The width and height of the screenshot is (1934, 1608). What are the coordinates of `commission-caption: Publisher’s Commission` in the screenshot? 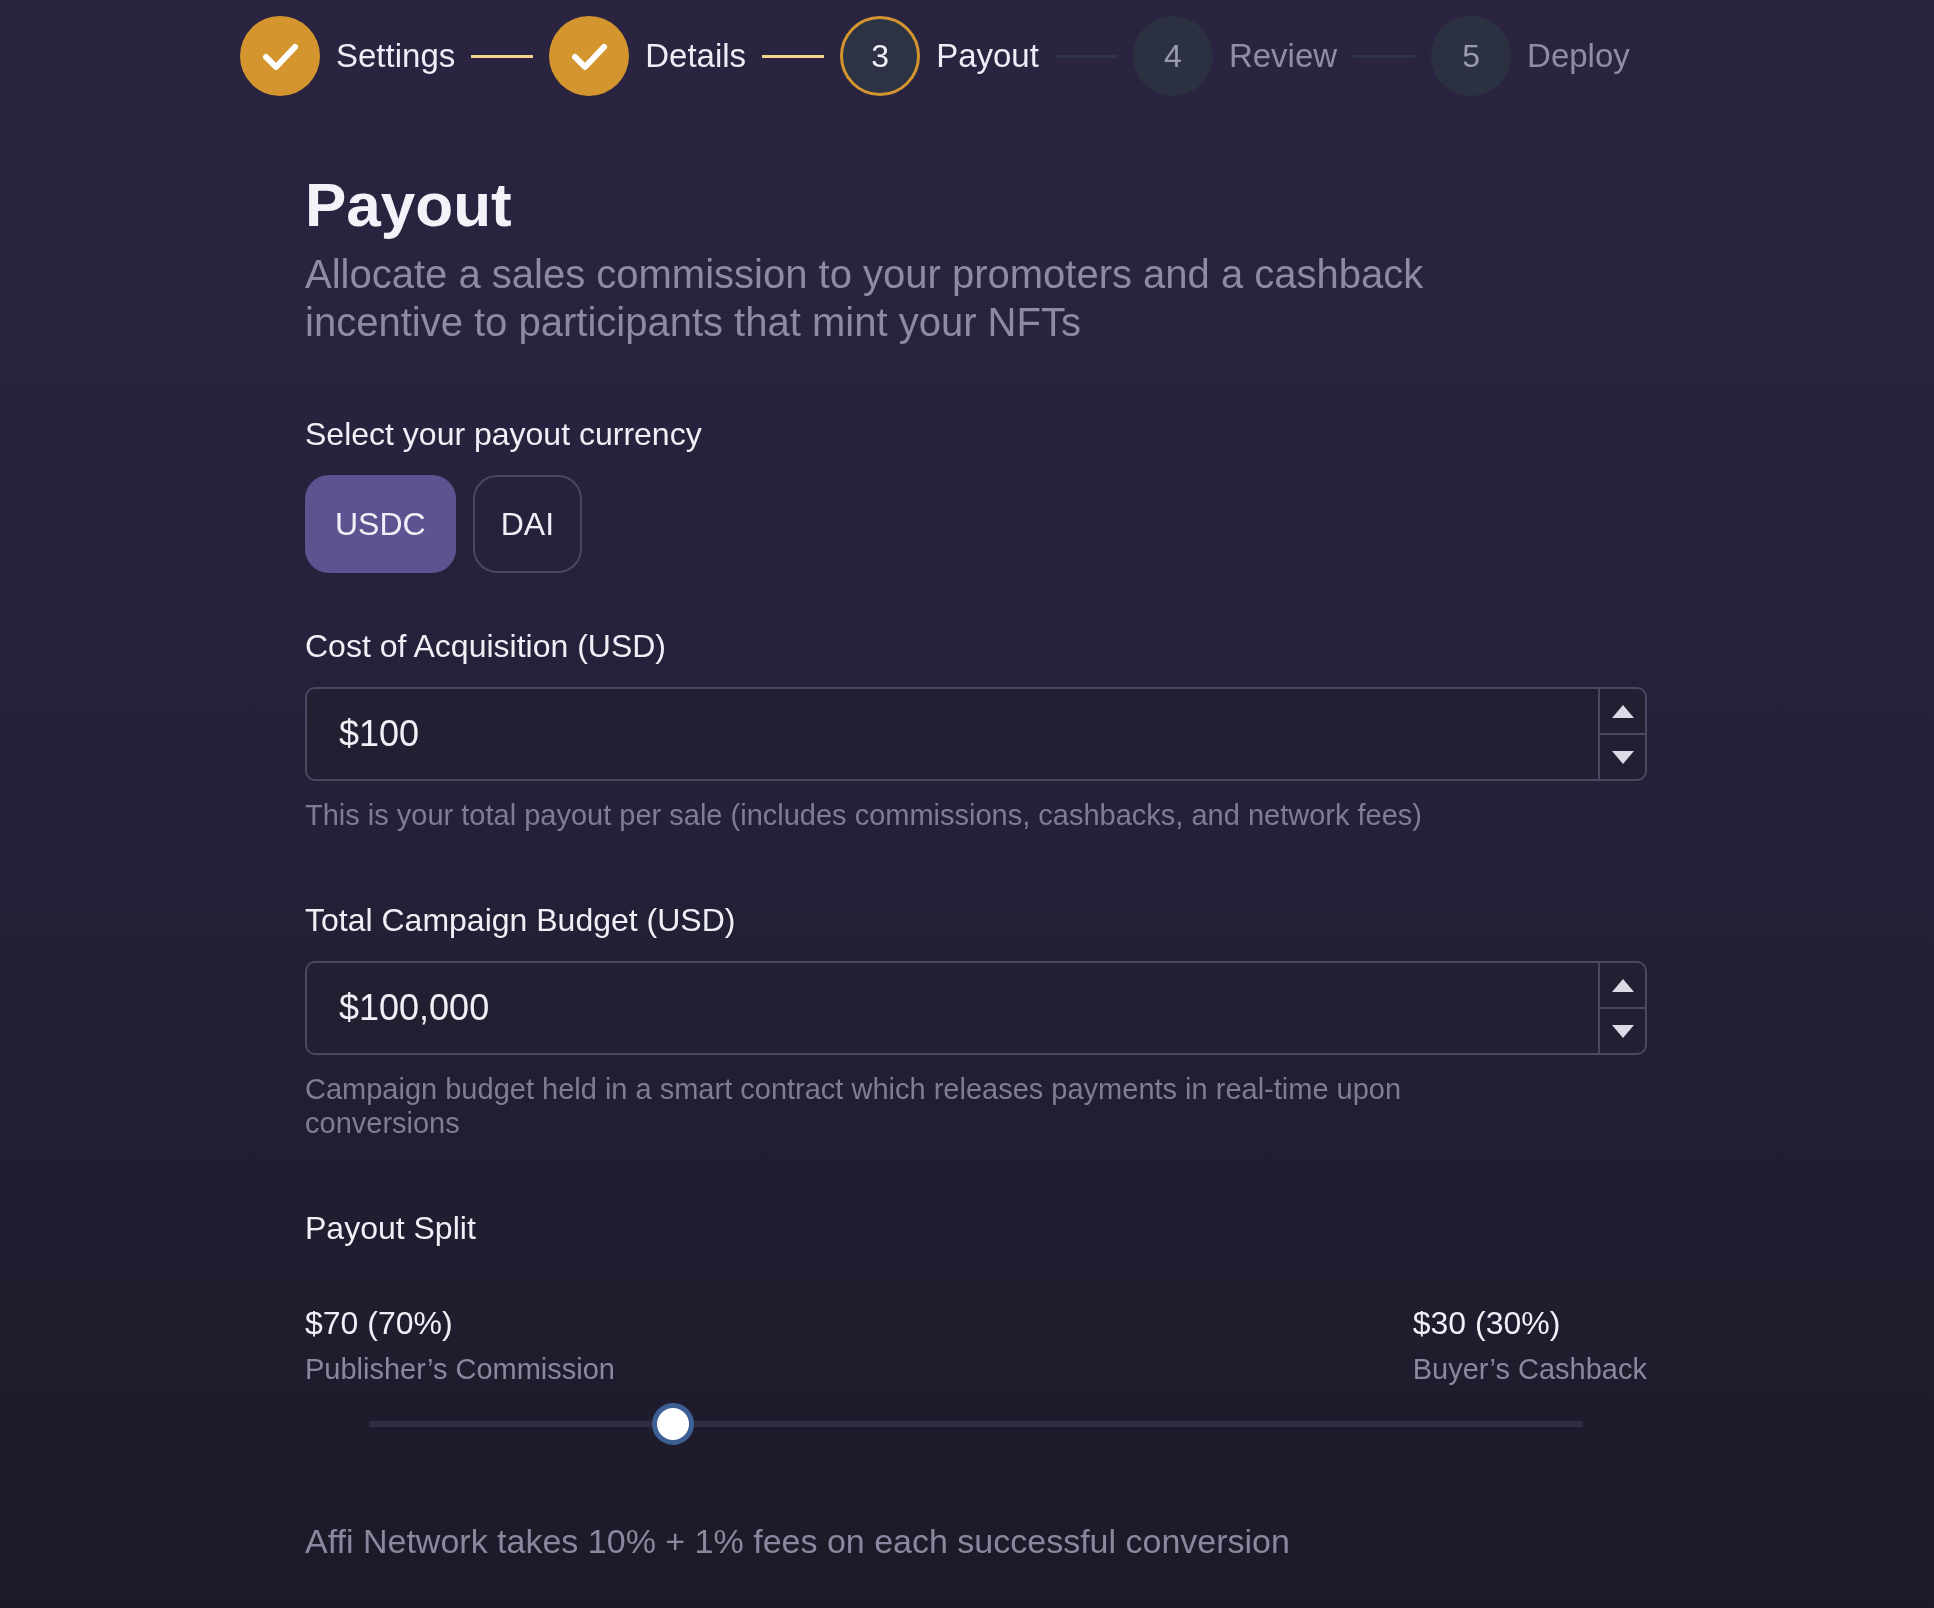 It's located at (460, 1369).